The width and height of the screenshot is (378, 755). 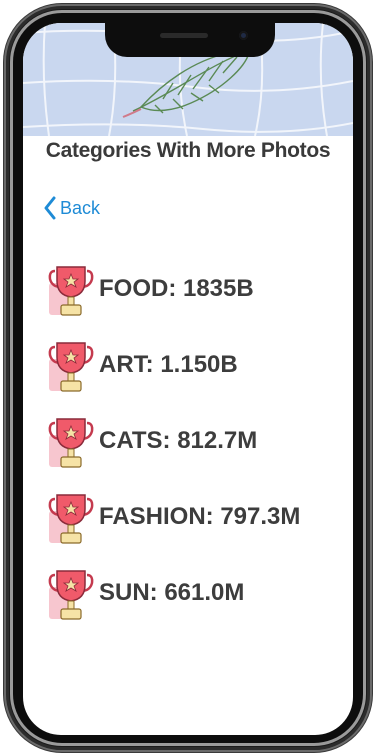 I want to click on back-label: Back, so click(x=80, y=207).